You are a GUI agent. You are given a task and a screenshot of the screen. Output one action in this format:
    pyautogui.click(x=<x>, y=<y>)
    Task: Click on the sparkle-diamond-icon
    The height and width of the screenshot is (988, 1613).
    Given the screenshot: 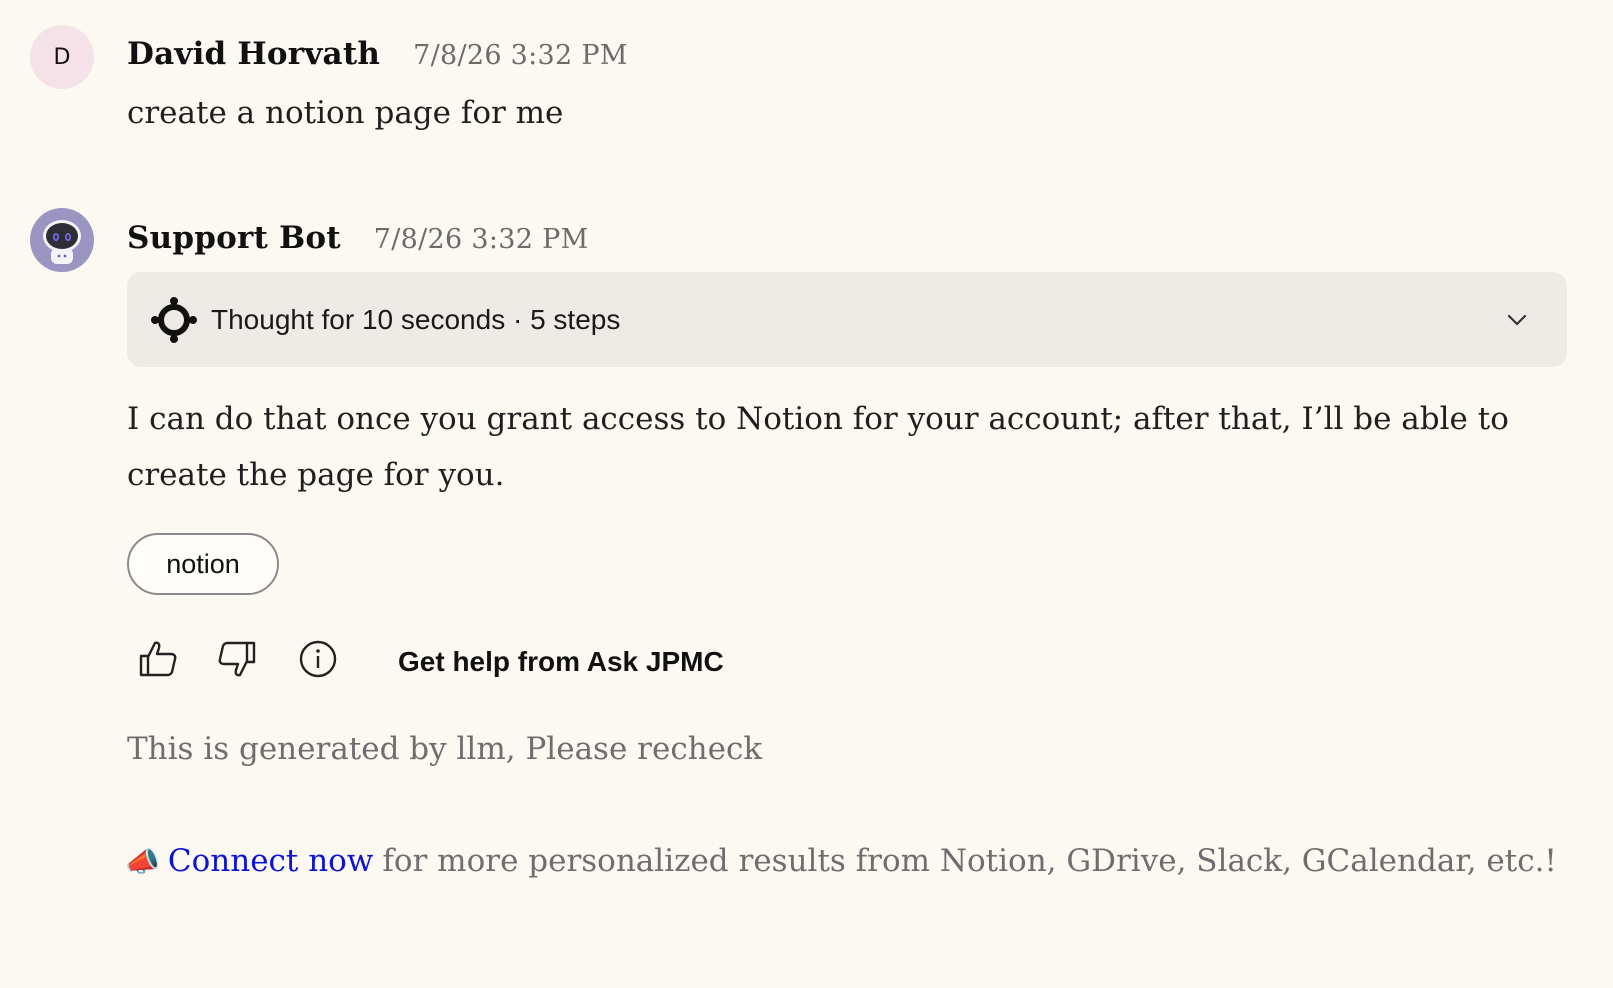 What is the action you would take?
    pyautogui.click(x=174, y=319)
    